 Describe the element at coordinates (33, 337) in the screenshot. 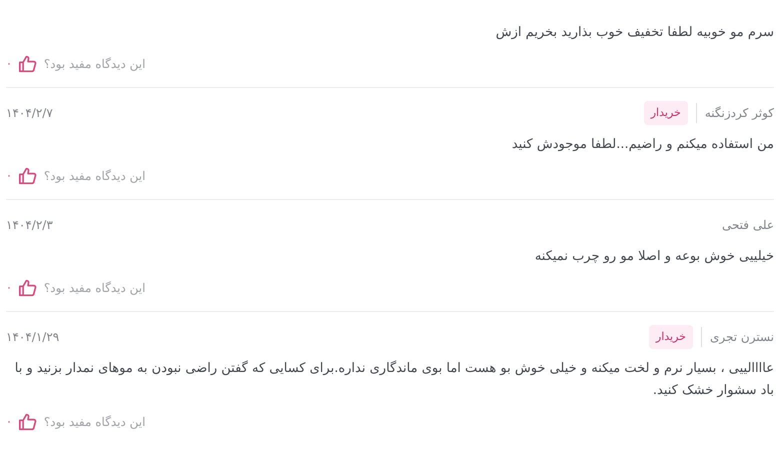

I see `review-date: ۱۴۰۴/۱/۲۹` at that location.